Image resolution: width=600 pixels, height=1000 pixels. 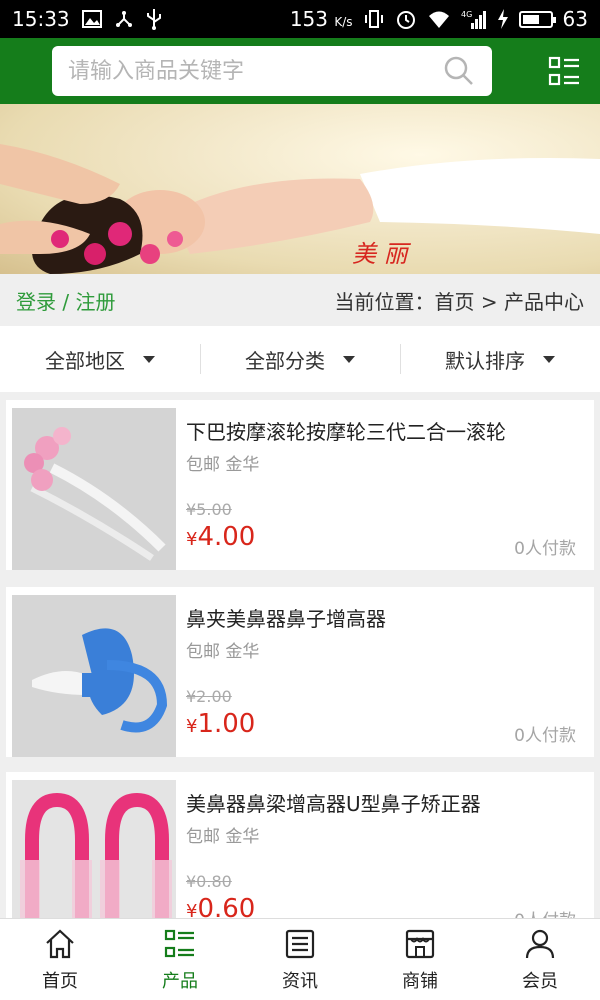 What do you see at coordinates (537, 19) in the screenshot?
I see `battery-icon` at bounding box center [537, 19].